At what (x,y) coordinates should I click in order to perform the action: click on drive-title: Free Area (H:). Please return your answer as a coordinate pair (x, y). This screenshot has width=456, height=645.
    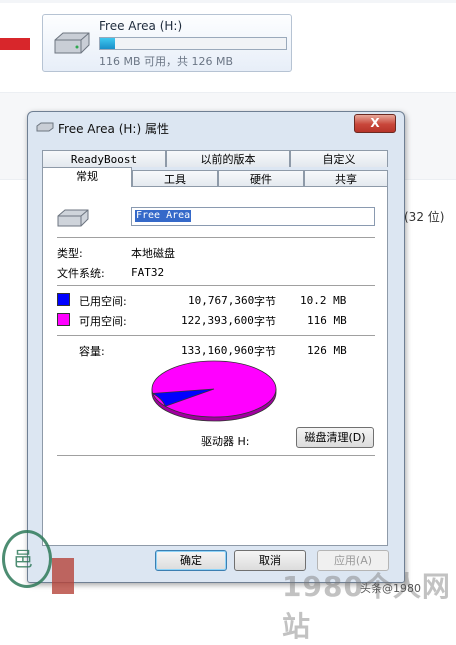
    Looking at the image, I should click on (141, 26).